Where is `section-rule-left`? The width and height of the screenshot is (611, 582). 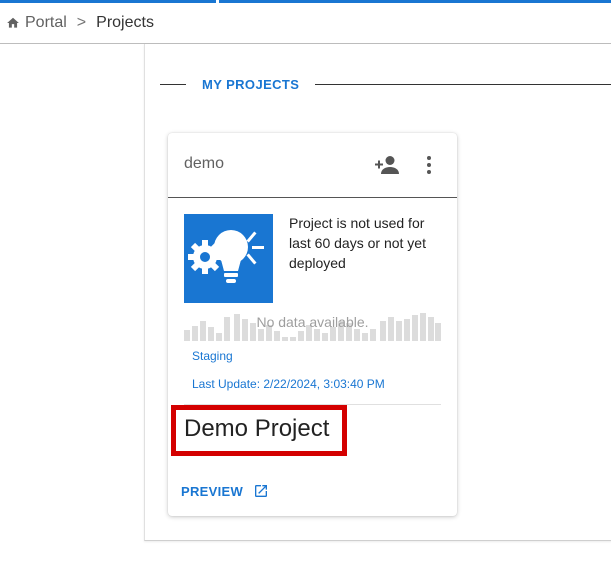
section-rule-left is located at coordinates (173, 84).